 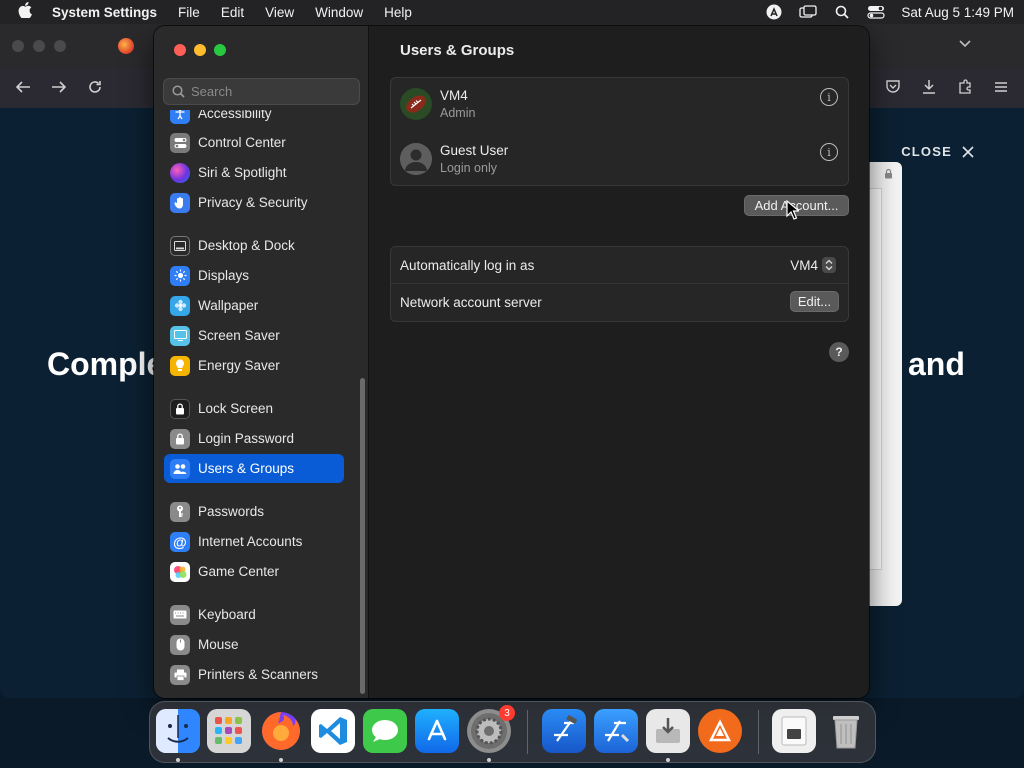 What do you see at coordinates (929, 87) in the screenshot?
I see `download-icon` at bounding box center [929, 87].